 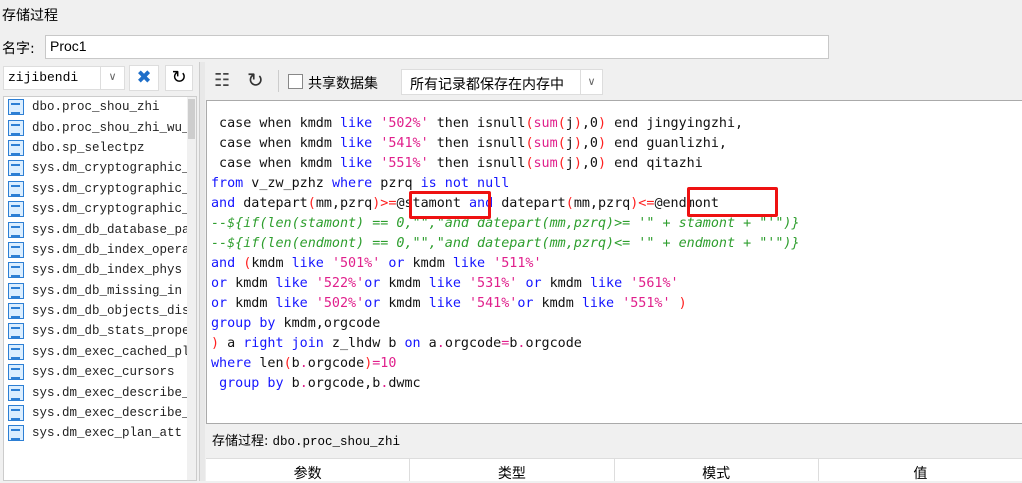 I want to click on code-text: v_zw_pzhz, so click(x=287, y=183).